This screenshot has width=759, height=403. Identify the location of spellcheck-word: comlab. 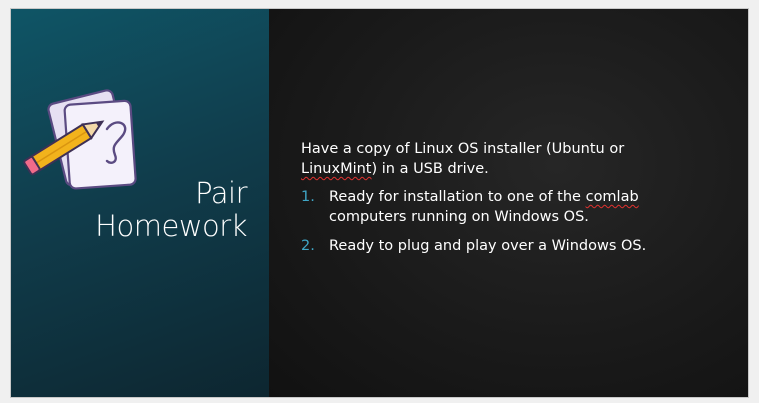
(612, 197).